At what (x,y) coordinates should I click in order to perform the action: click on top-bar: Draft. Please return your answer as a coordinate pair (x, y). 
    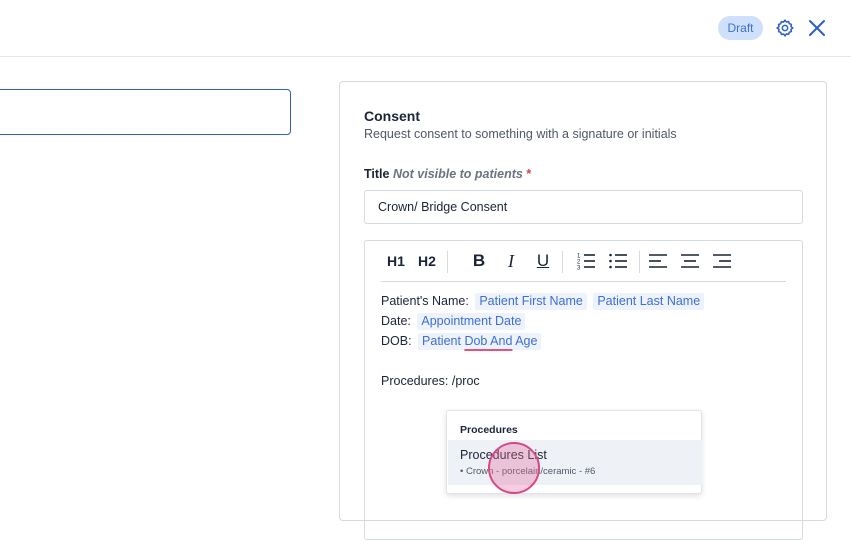
    Looking at the image, I should click on (425, 28).